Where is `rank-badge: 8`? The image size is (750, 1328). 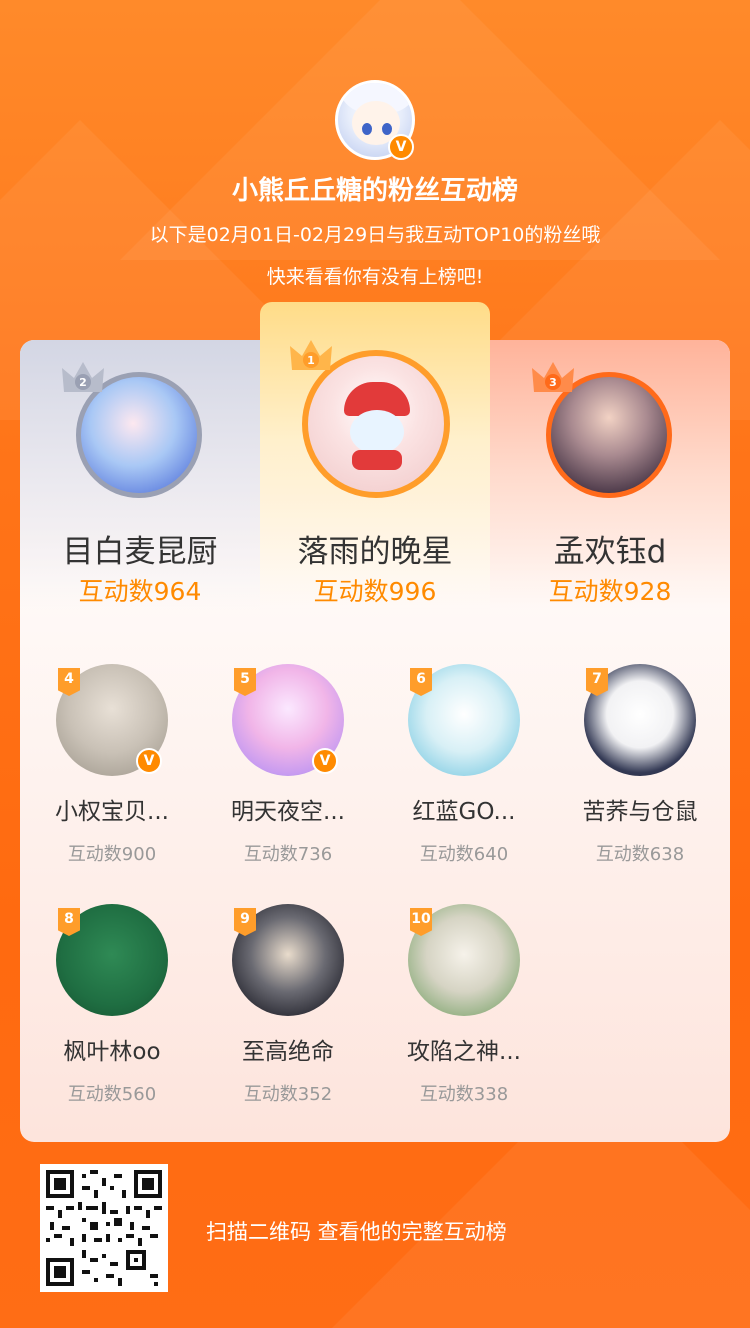
rank-badge: 8 is located at coordinates (69, 922).